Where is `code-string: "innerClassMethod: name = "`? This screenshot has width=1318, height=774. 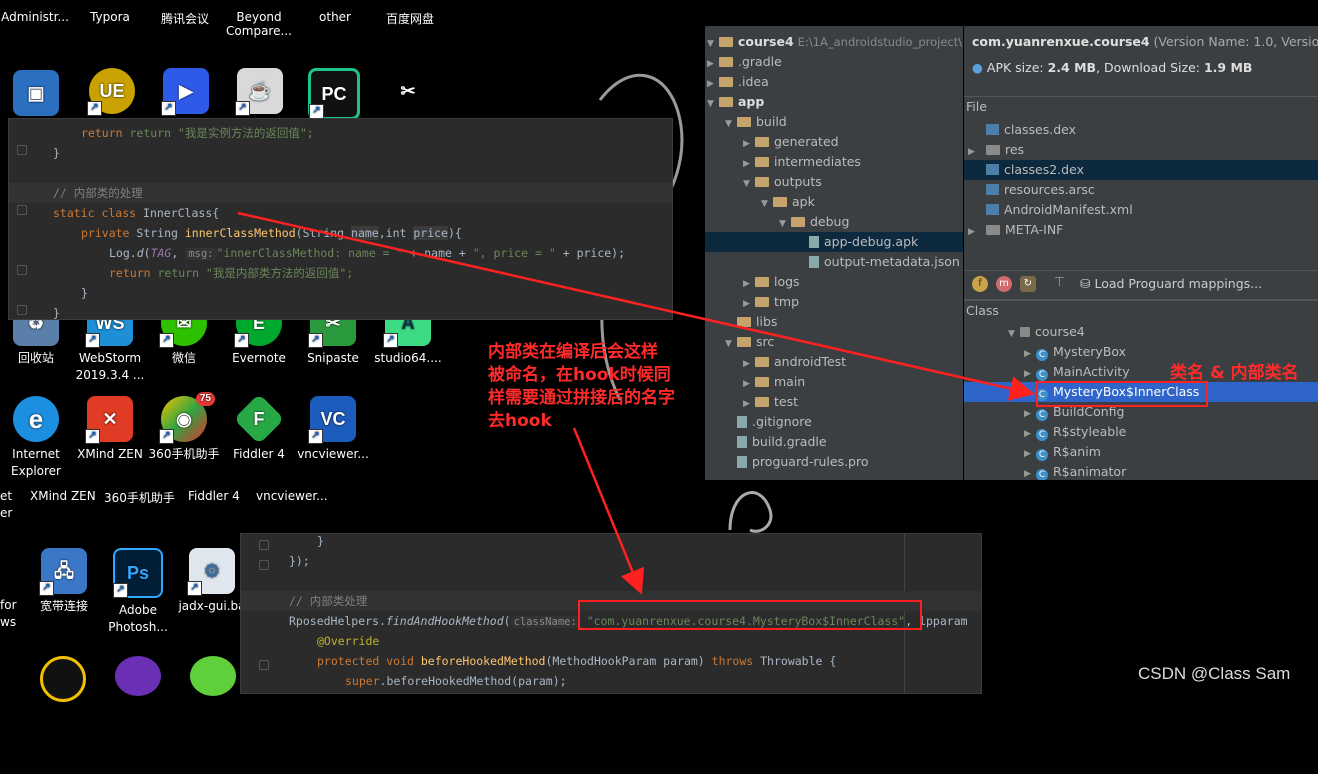 code-string: "innerClassMethod: name = " is located at coordinates (310, 253).